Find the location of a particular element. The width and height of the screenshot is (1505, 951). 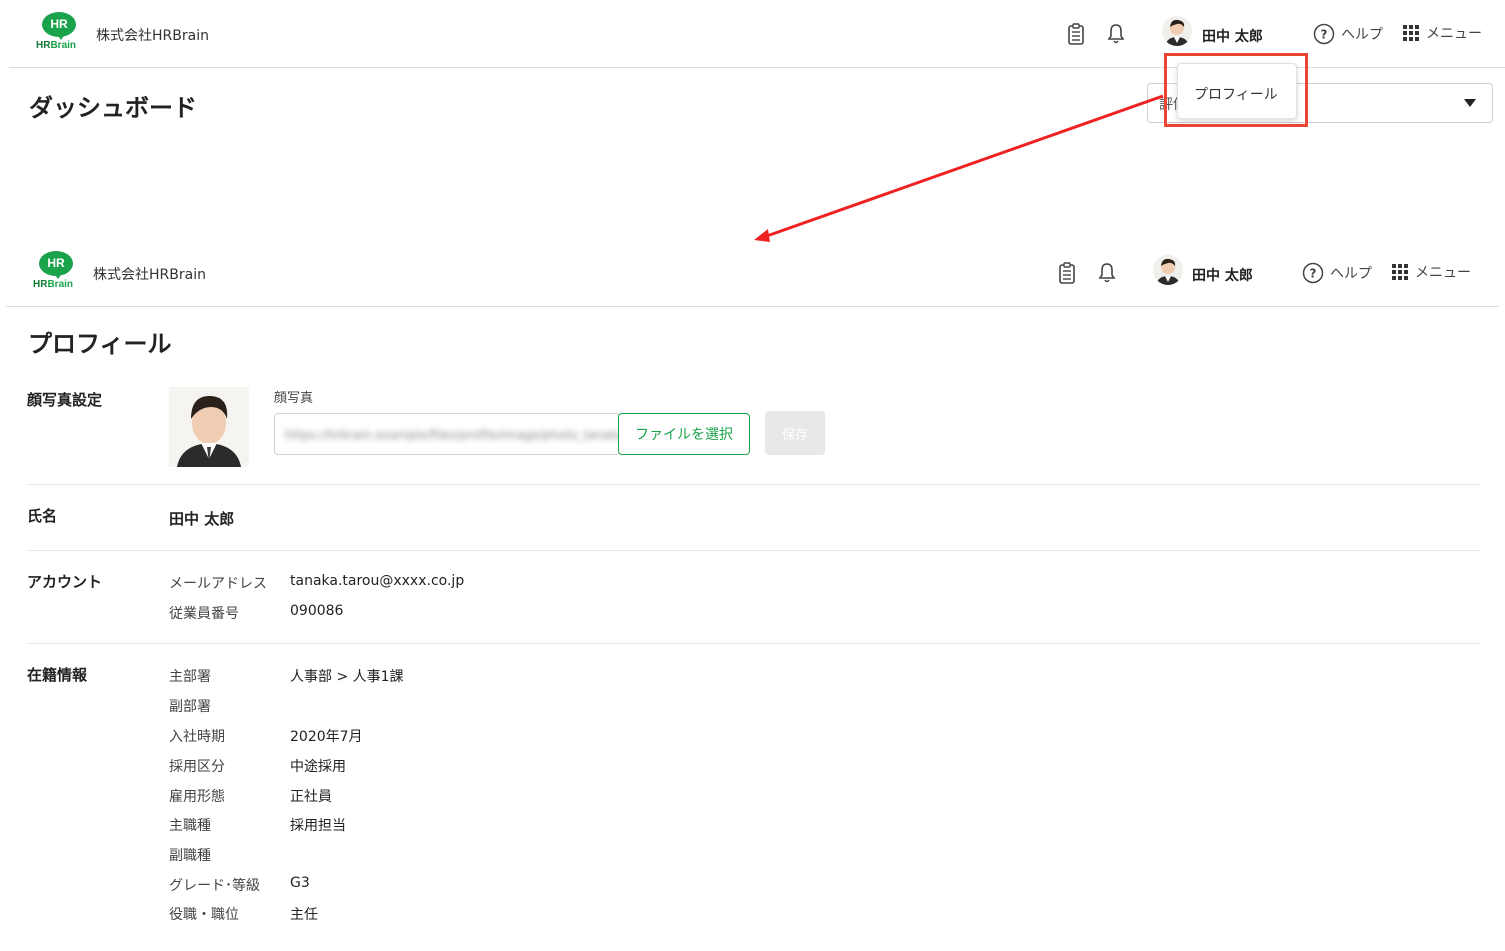

name-value: 田中 太郎 is located at coordinates (202, 519).